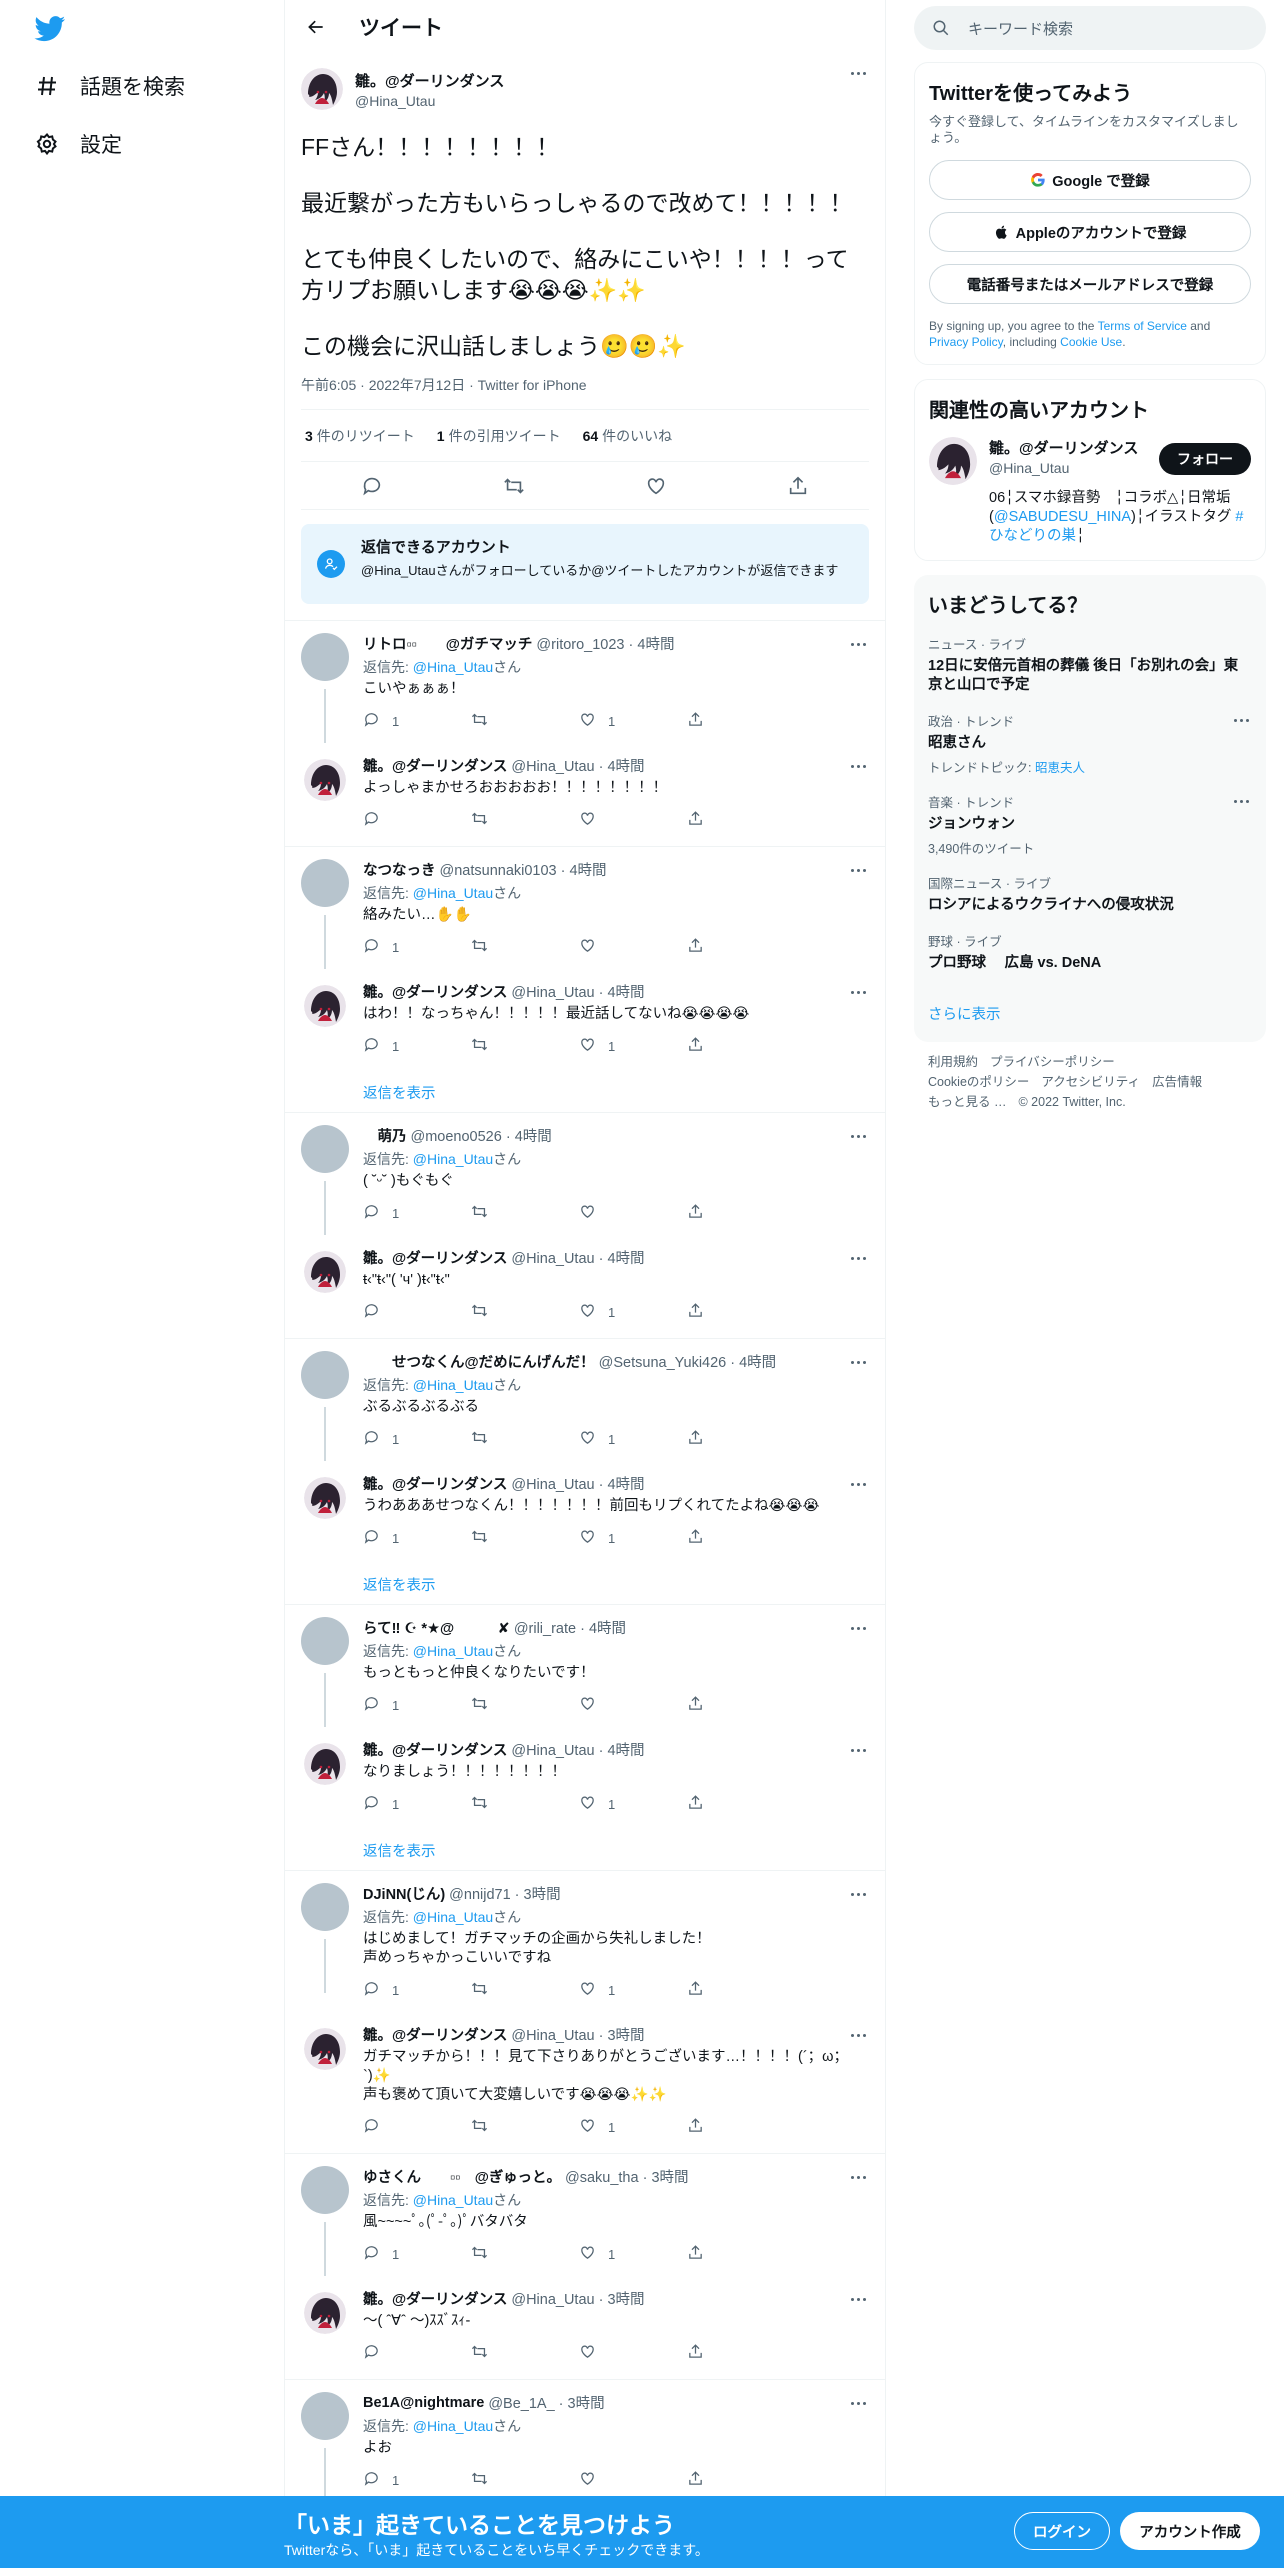  What do you see at coordinates (447, 643) in the screenshot?
I see `display-name: リトロ▫▫ @ガチマッチ` at bounding box center [447, 643].